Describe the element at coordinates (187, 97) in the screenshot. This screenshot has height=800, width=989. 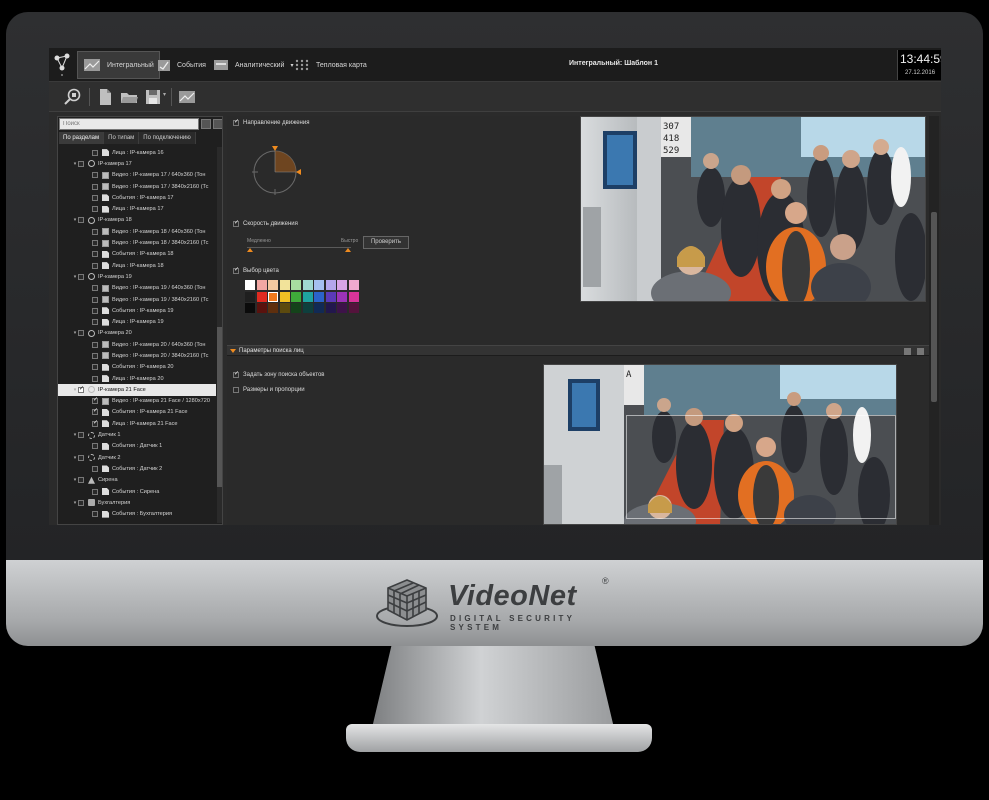
I see `layout-icon` at that location.